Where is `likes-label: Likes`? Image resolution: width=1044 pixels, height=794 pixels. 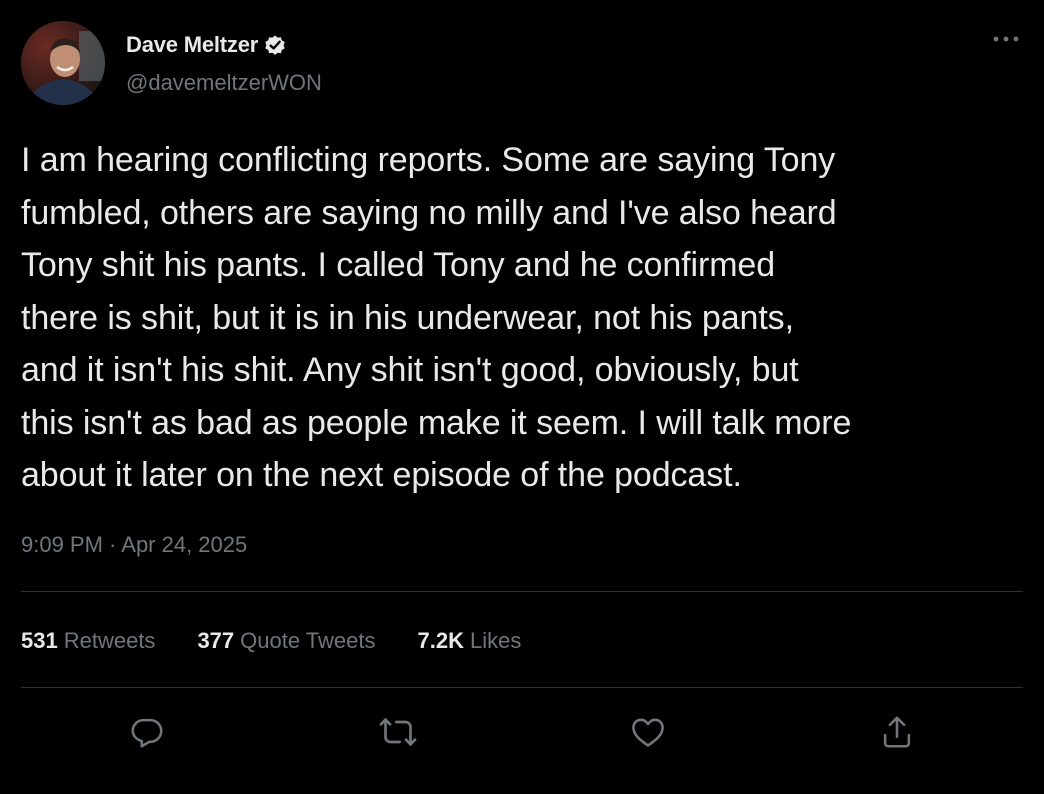
likes-label: Likes is located at coordinates (495, 640).